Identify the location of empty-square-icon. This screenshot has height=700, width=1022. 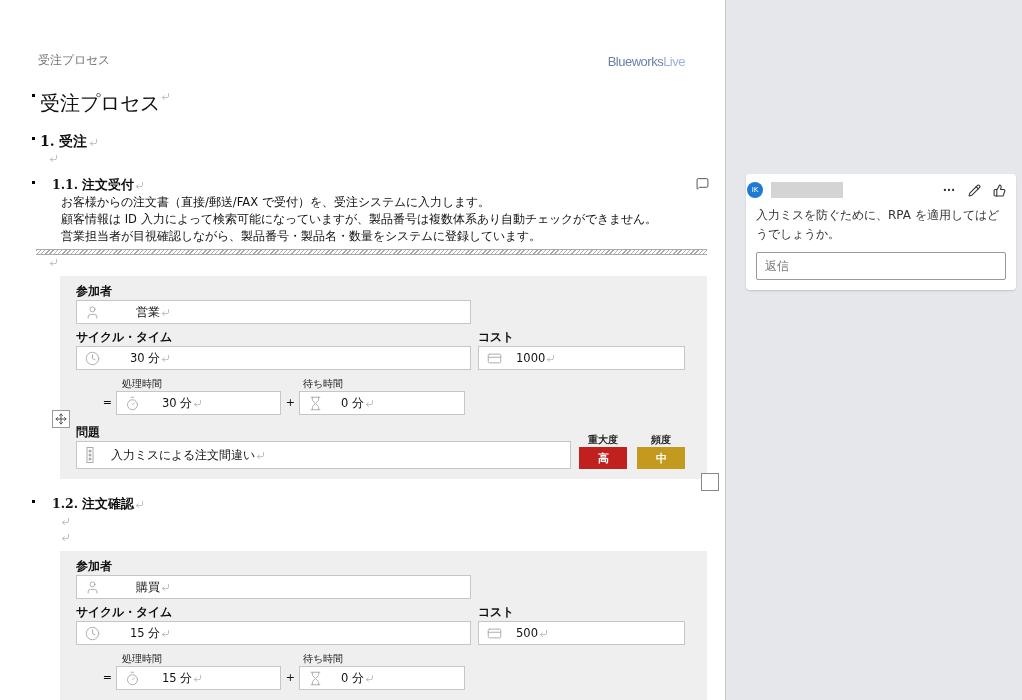
(710, 482).